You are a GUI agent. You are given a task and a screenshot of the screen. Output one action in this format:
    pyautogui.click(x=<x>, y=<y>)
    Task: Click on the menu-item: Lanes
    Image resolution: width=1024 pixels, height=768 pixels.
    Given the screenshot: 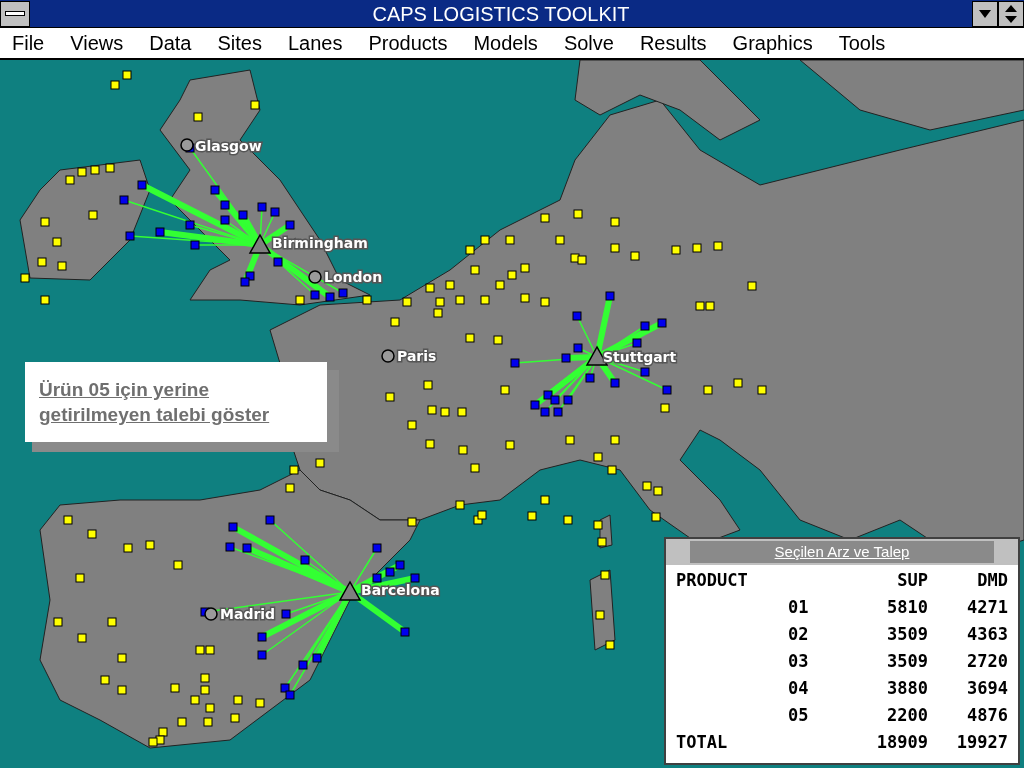 What is the action you would take?
    pyautogui.click(x=315, y=43)
    